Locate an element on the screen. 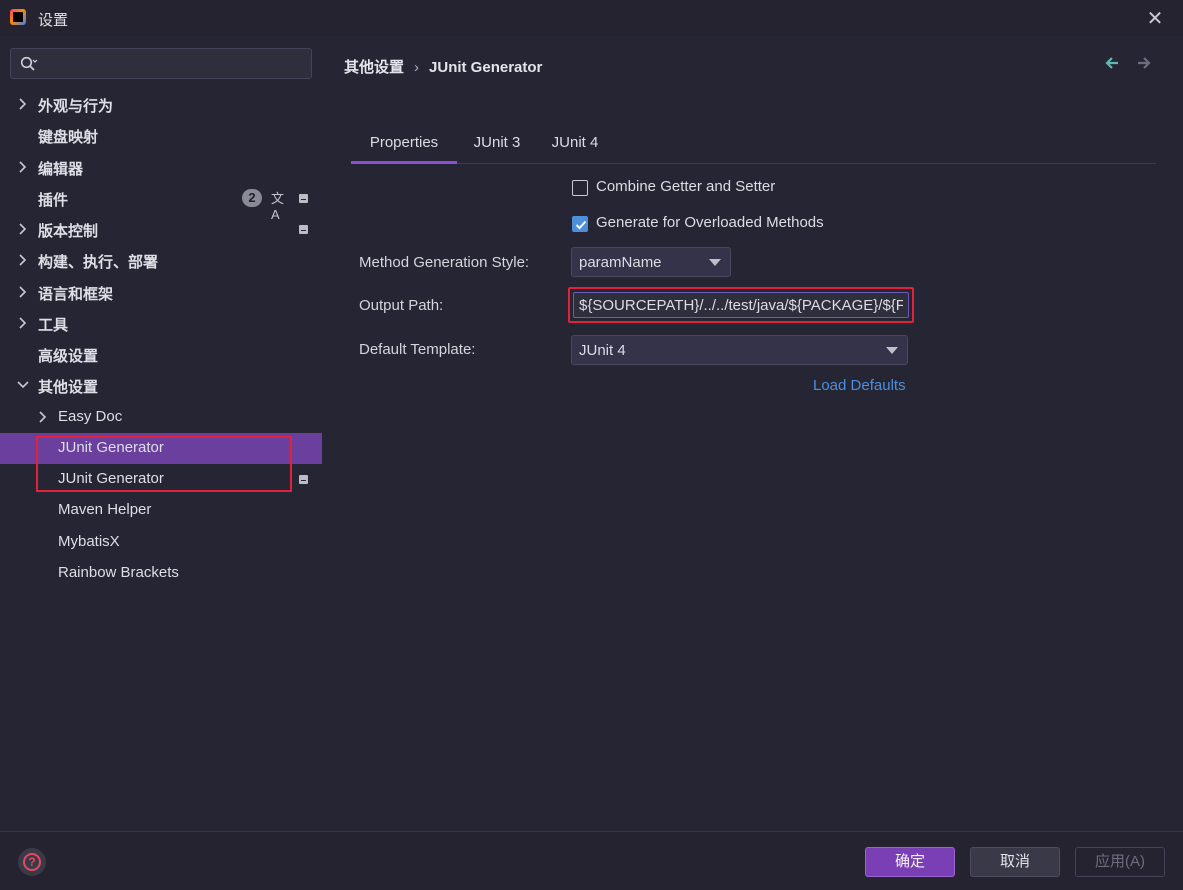 This screenshot has height=890, width=1183. apply-button: 应用(A) is located at coordinates (1120, 862).